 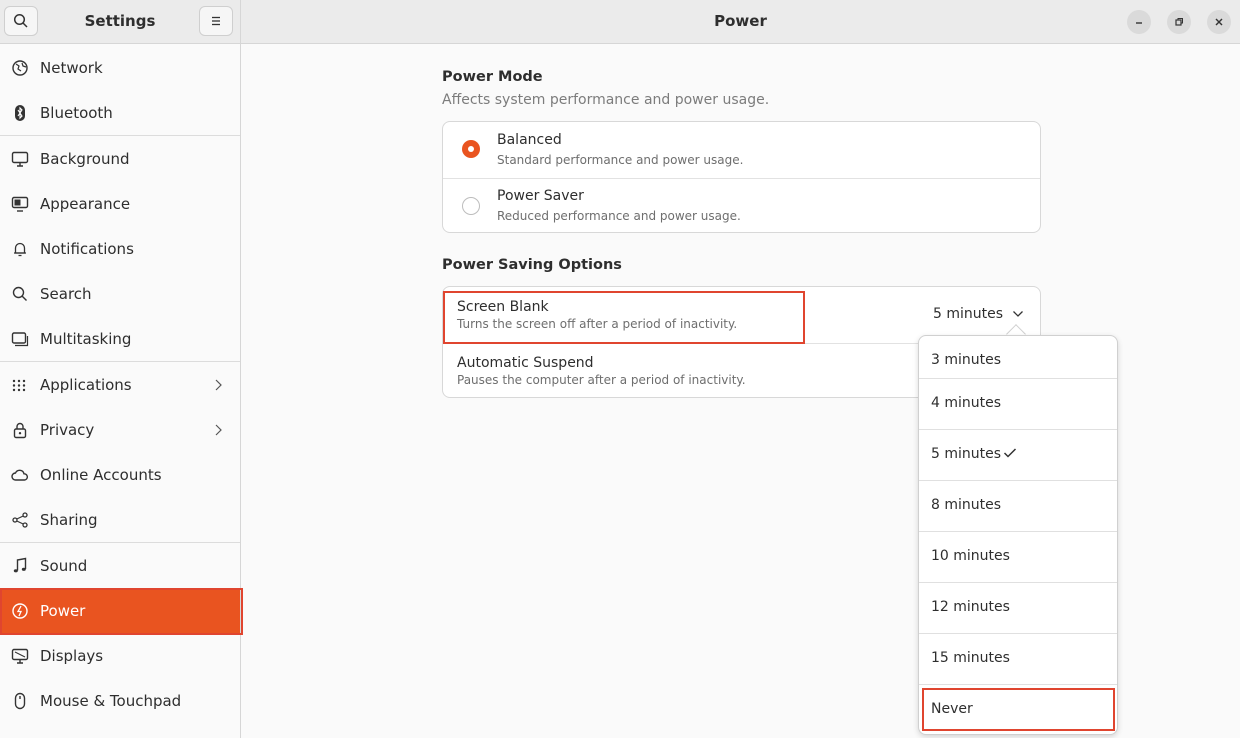 What do you see at coordinates (120, 655) in the screenshot?
I see `sidebar-item-displays: Displays` at bounding box center [120, 655].